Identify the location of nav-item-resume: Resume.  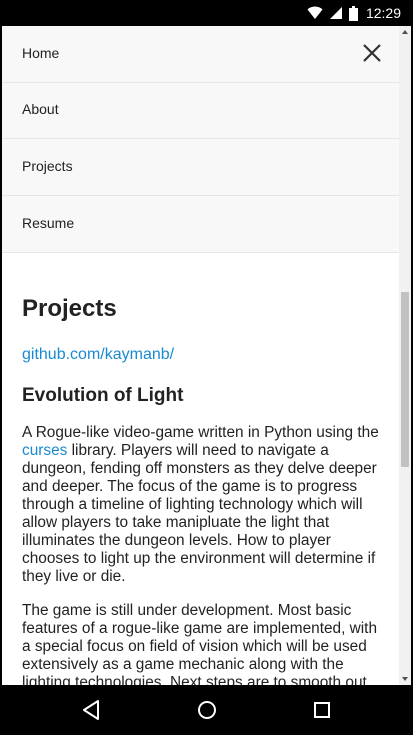
(200, 224).